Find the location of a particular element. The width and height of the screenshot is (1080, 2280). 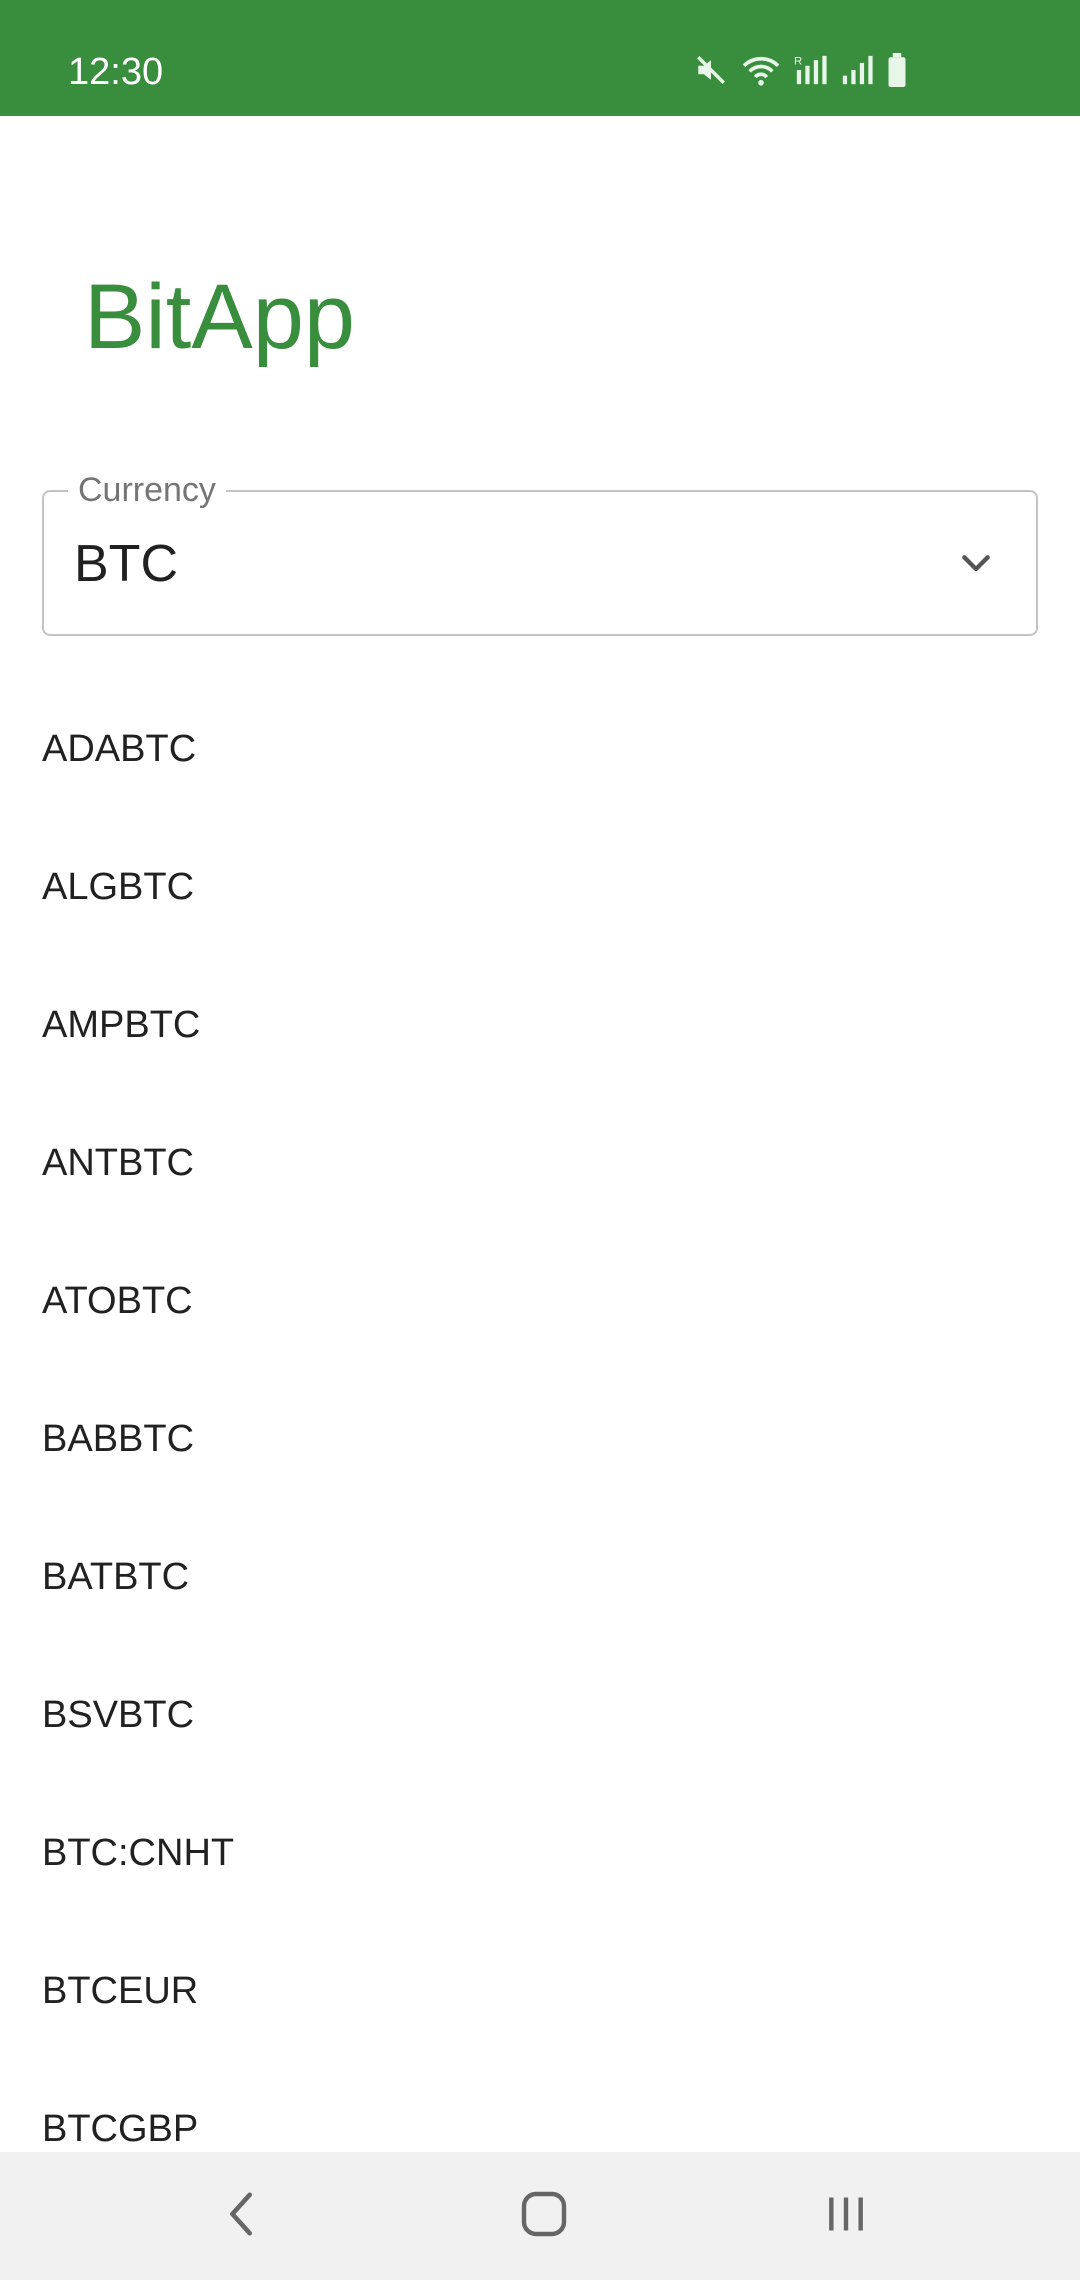

list-item: AMPBTC is located at coordinates (540, 1025).